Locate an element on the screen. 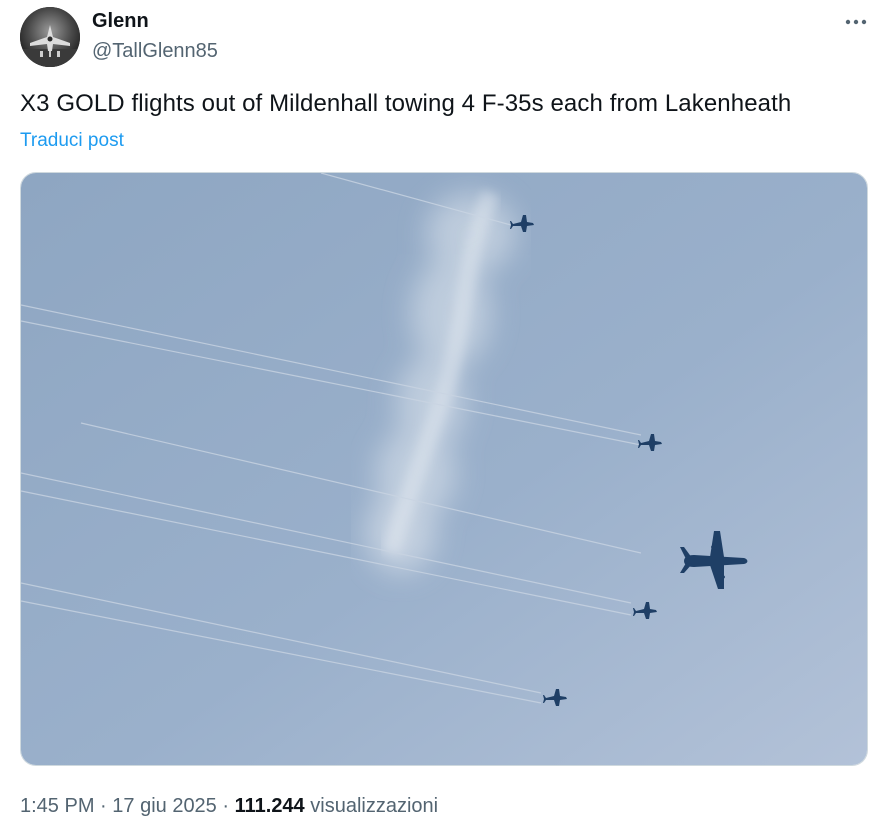  more-button is located at coordinates (856, 22).